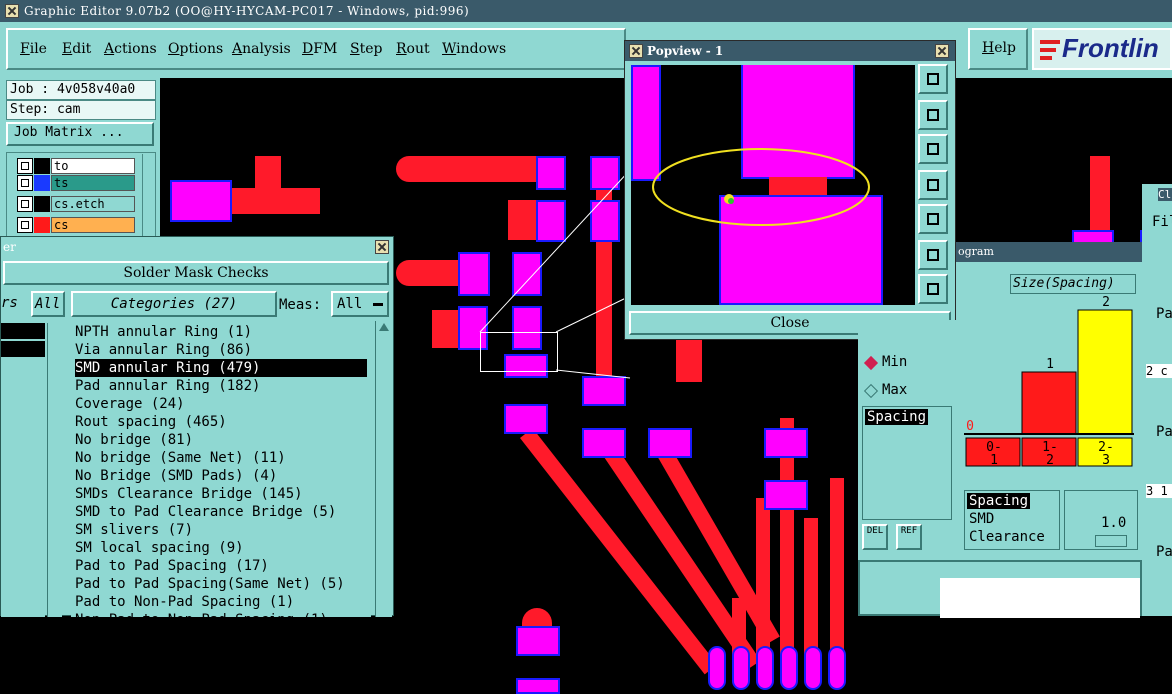  I want to click on menu-options: Options, so click(195, 49).